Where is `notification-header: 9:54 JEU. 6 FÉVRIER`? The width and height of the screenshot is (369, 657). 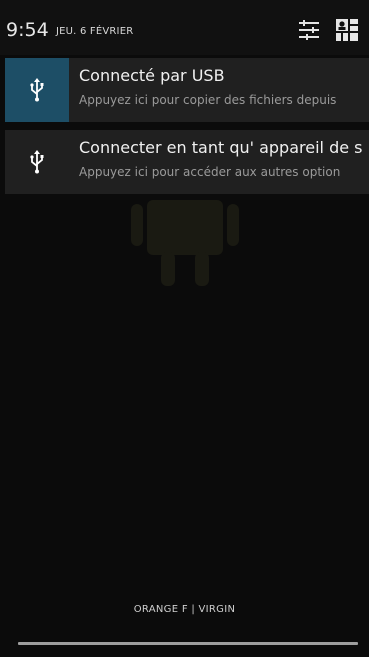 notification-header: 9:54 JEU. 6 FÉVRIER is located at coordinates (184, 27).